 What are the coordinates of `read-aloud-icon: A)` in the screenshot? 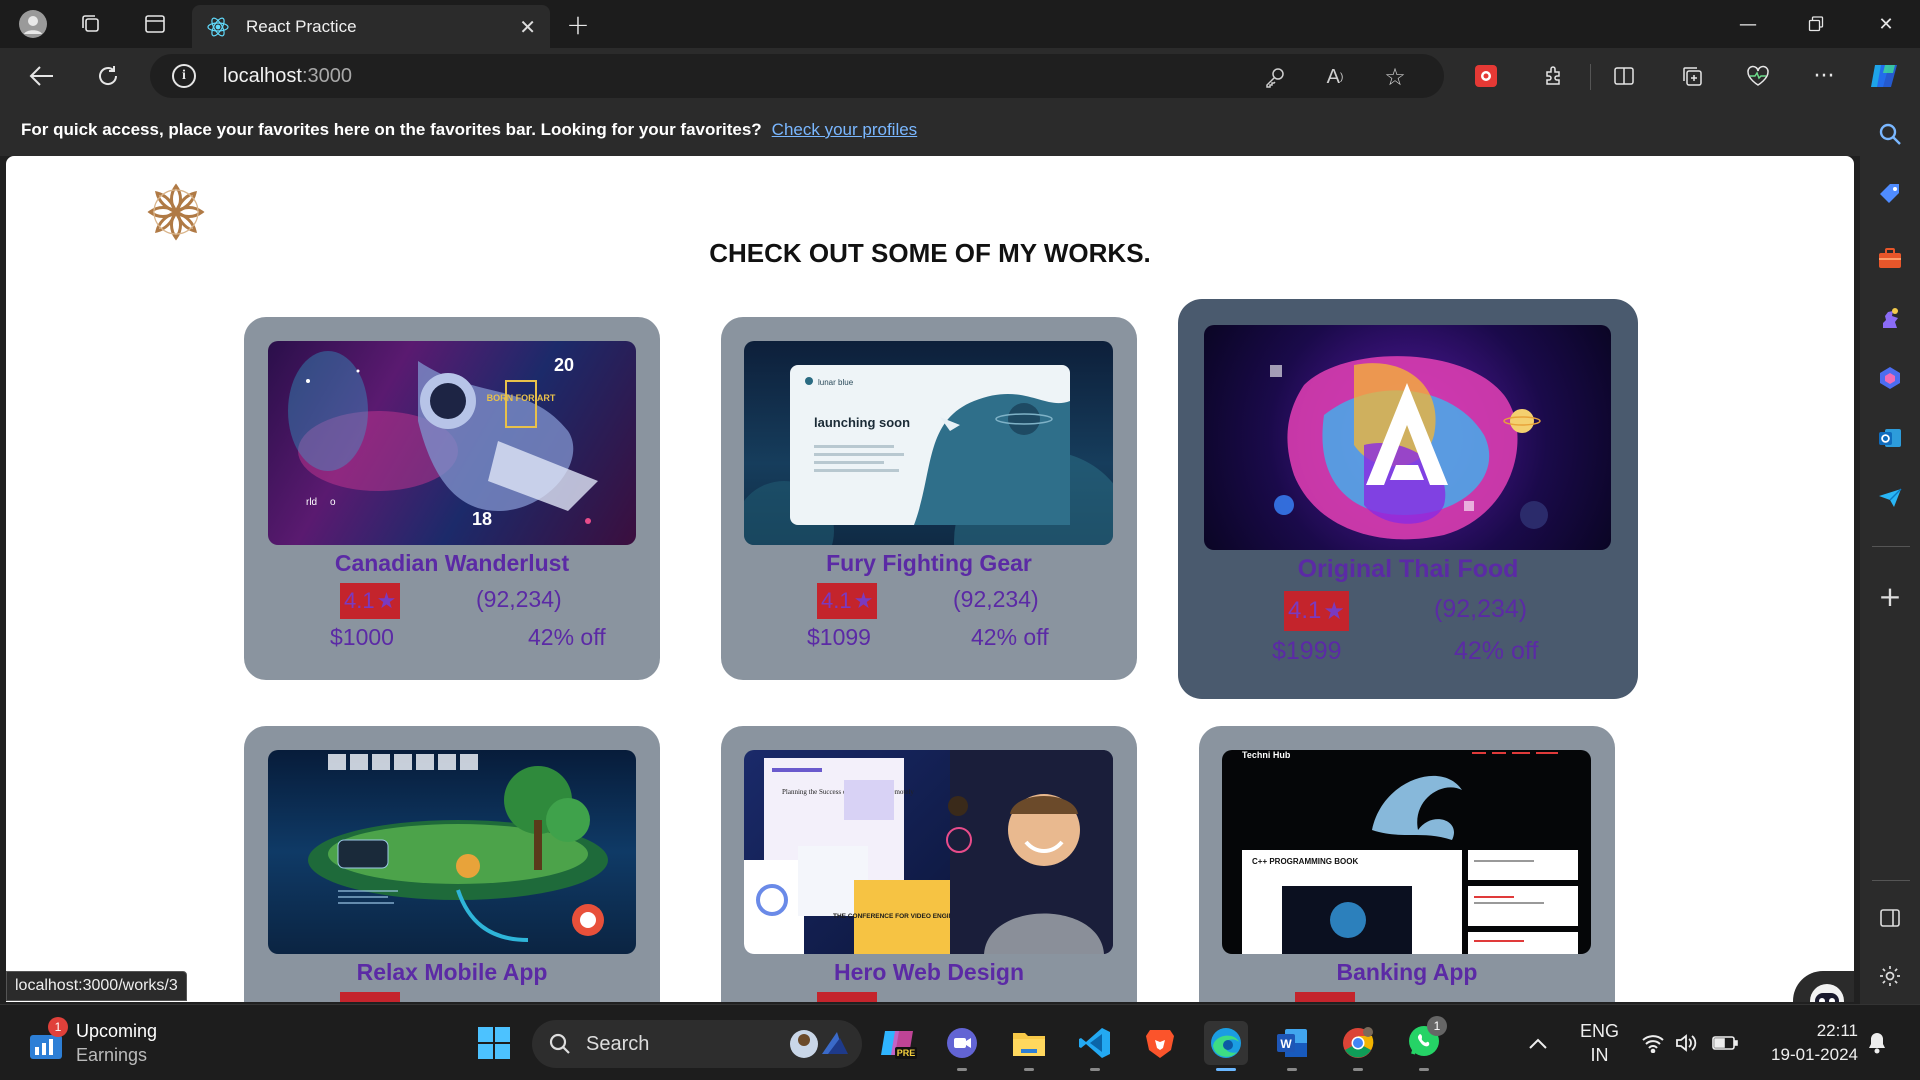 It's located at (1335, 77).